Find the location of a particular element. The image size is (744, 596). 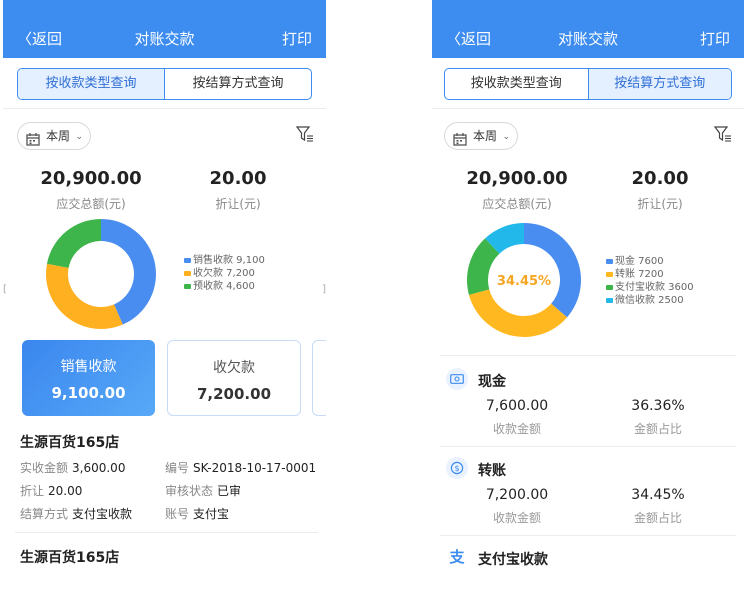

method-ratio: 36.36% is located at coordinates (658, 406).